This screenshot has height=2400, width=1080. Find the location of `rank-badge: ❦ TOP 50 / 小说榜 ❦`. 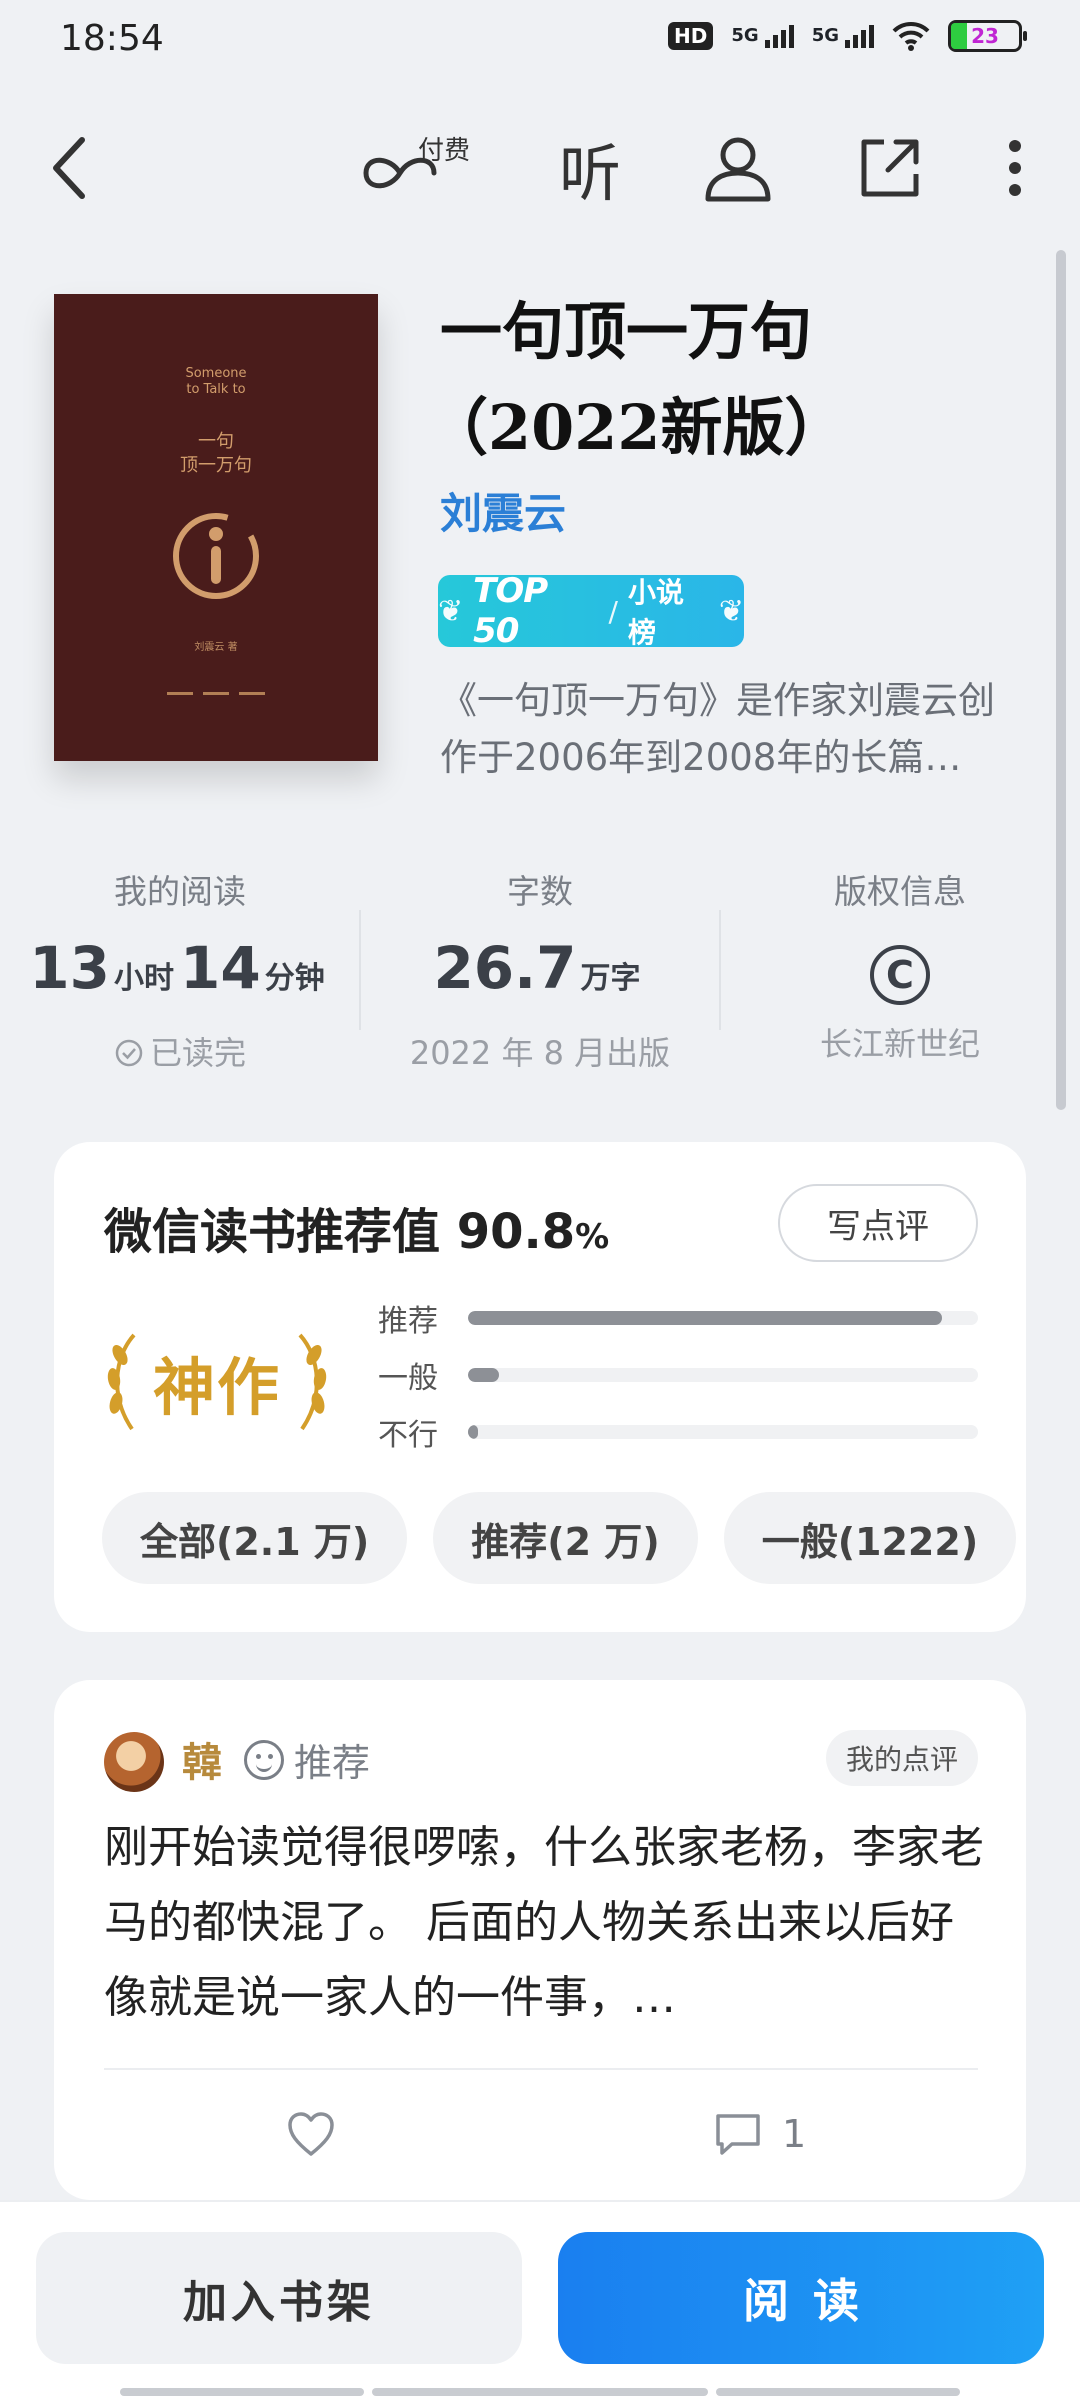

rank-badge: ❦ TOP 50 / 小说榜 ❦ is located at coordinates (591, 611).